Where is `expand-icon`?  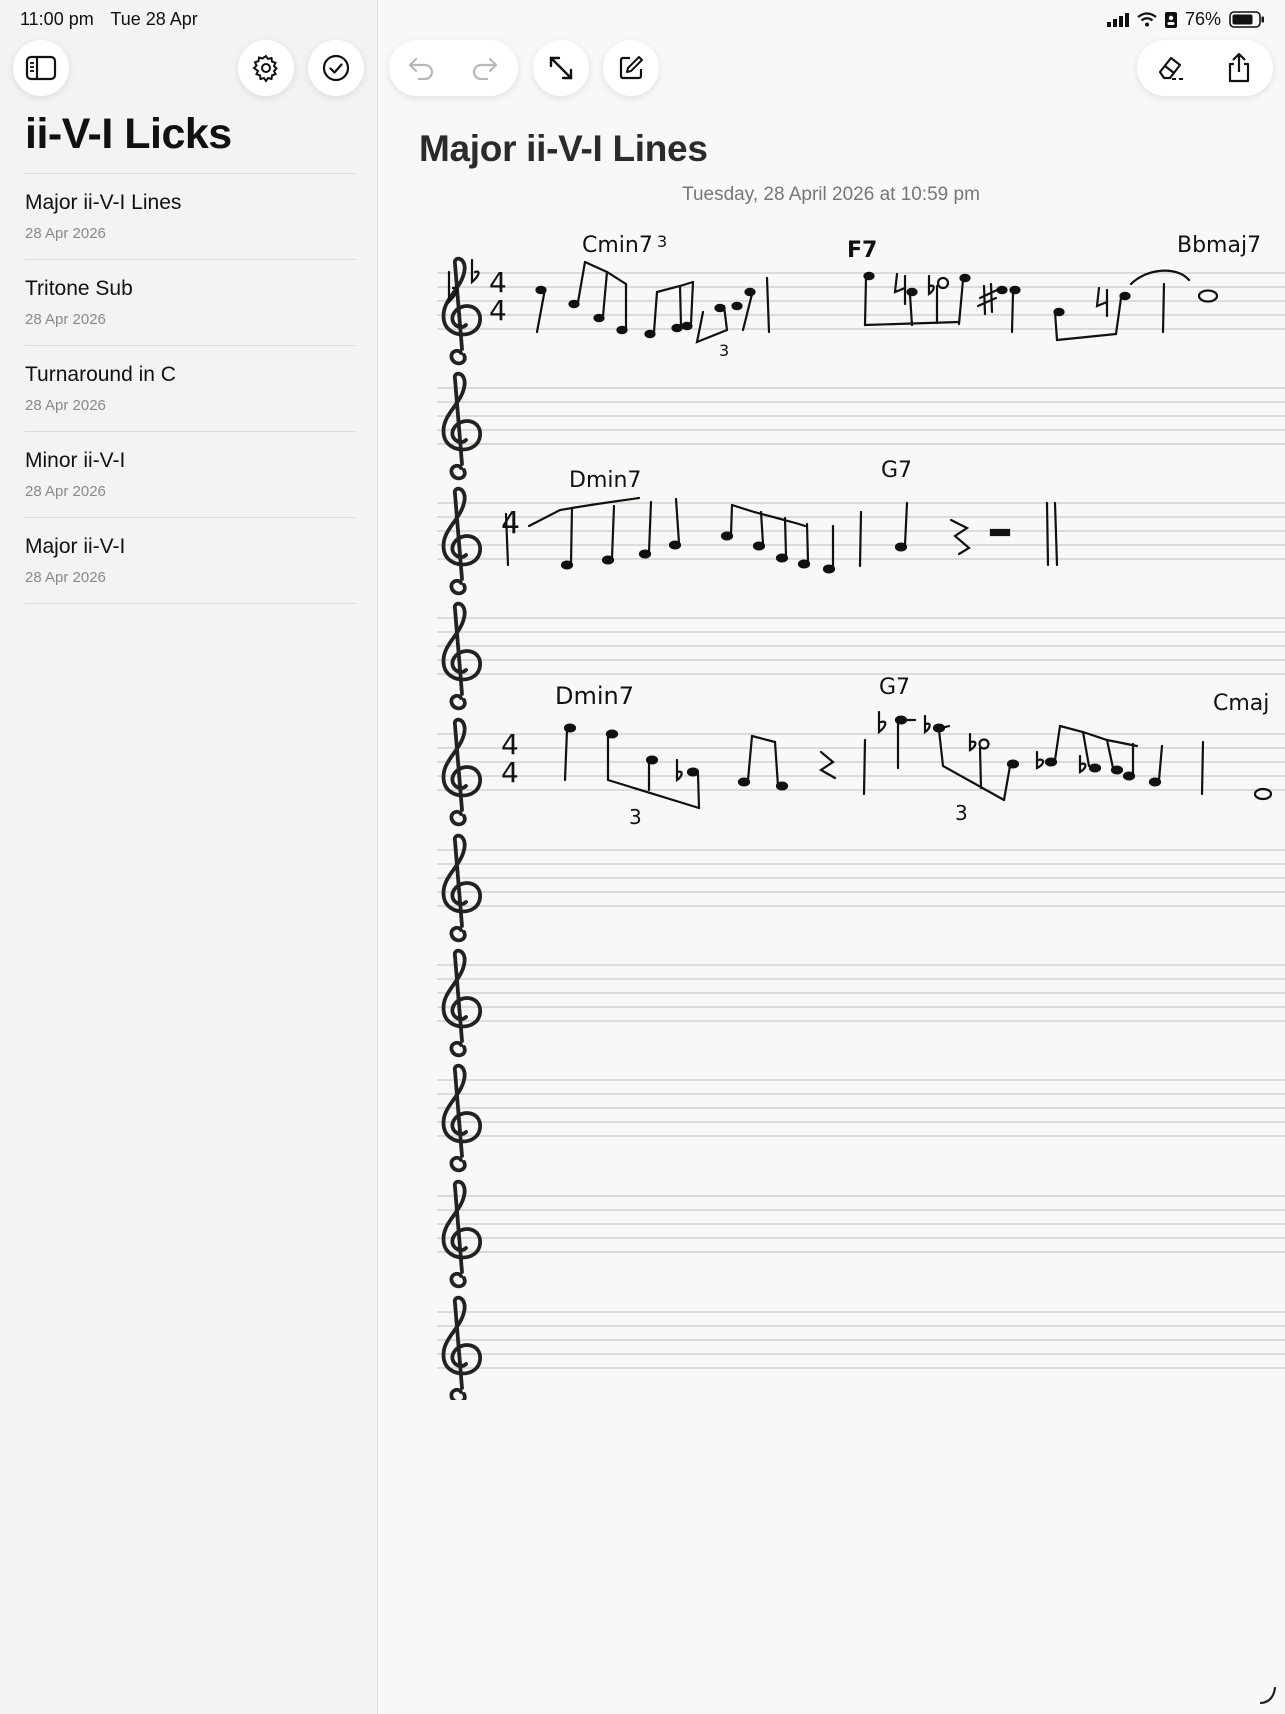 expand-icon is located at coordinates (561, 68).